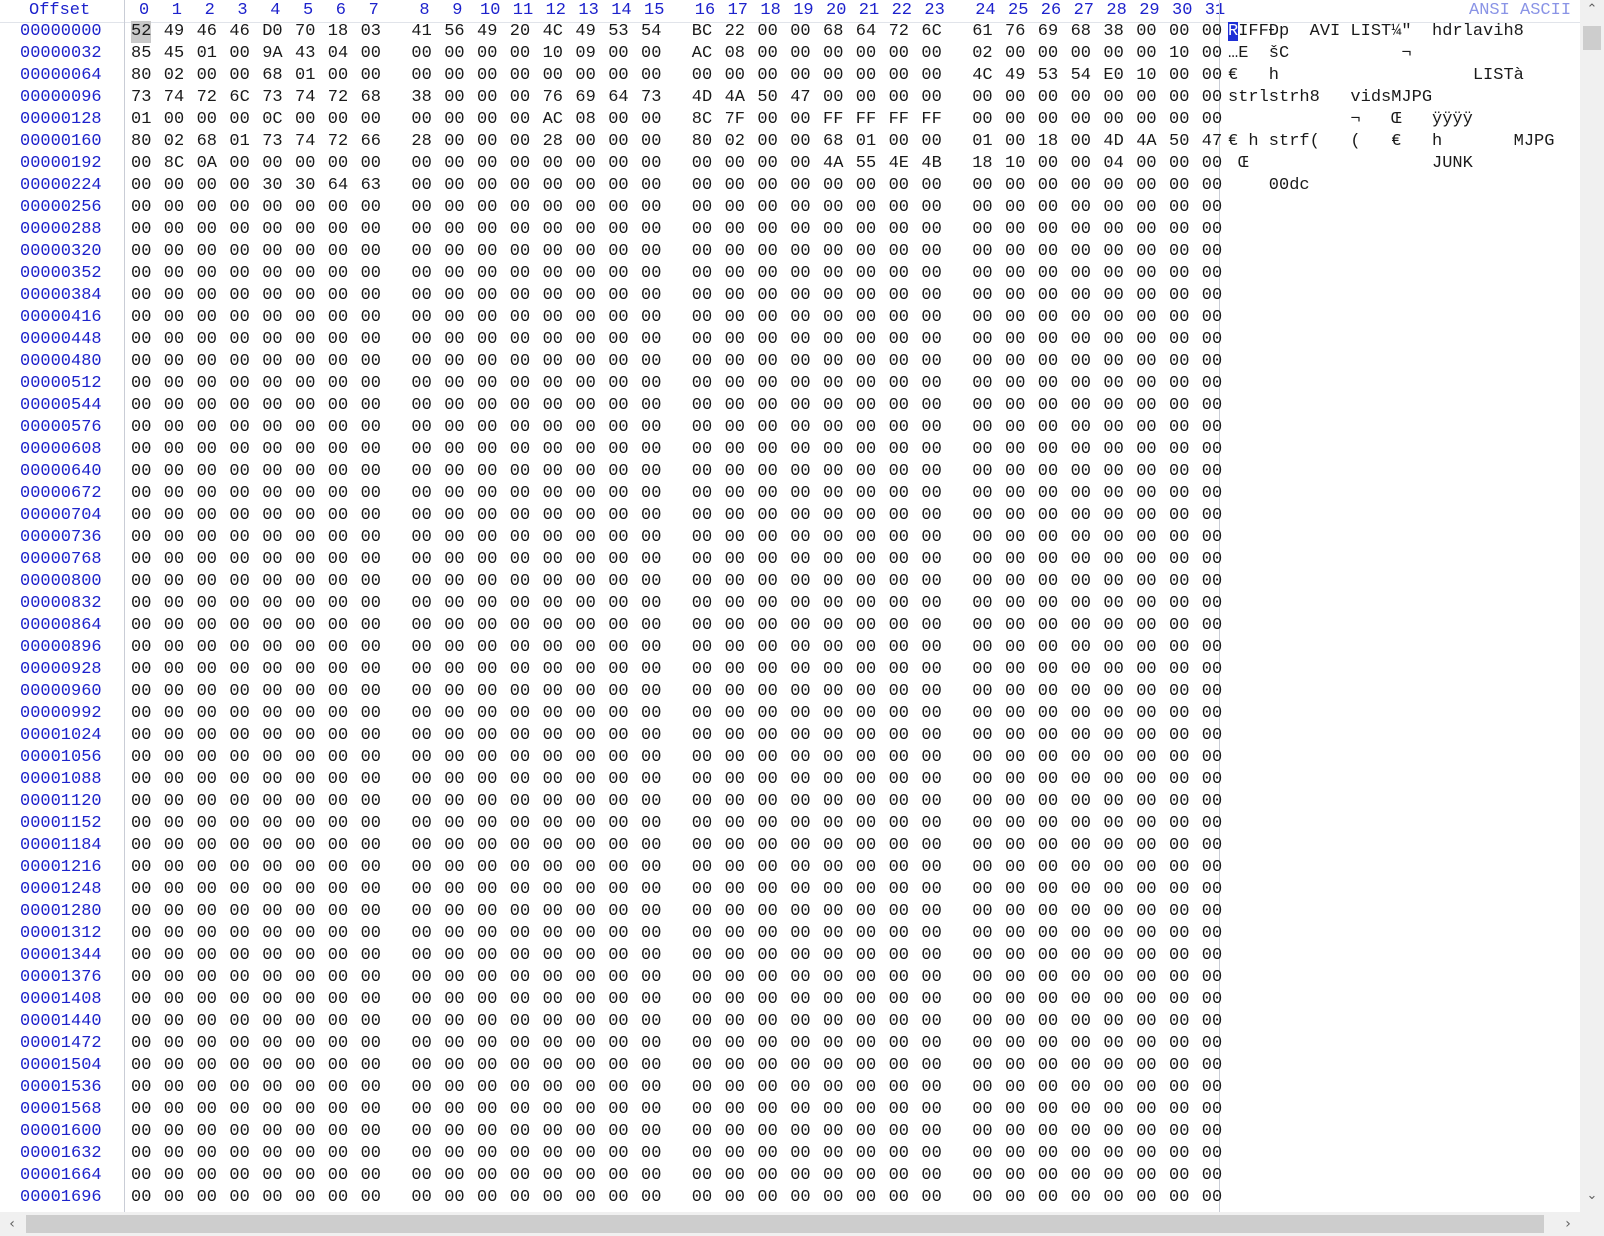 The width and height of the screenshot is (1604, 1236). I want to click on hex-byte: 72, so click(338, 142).